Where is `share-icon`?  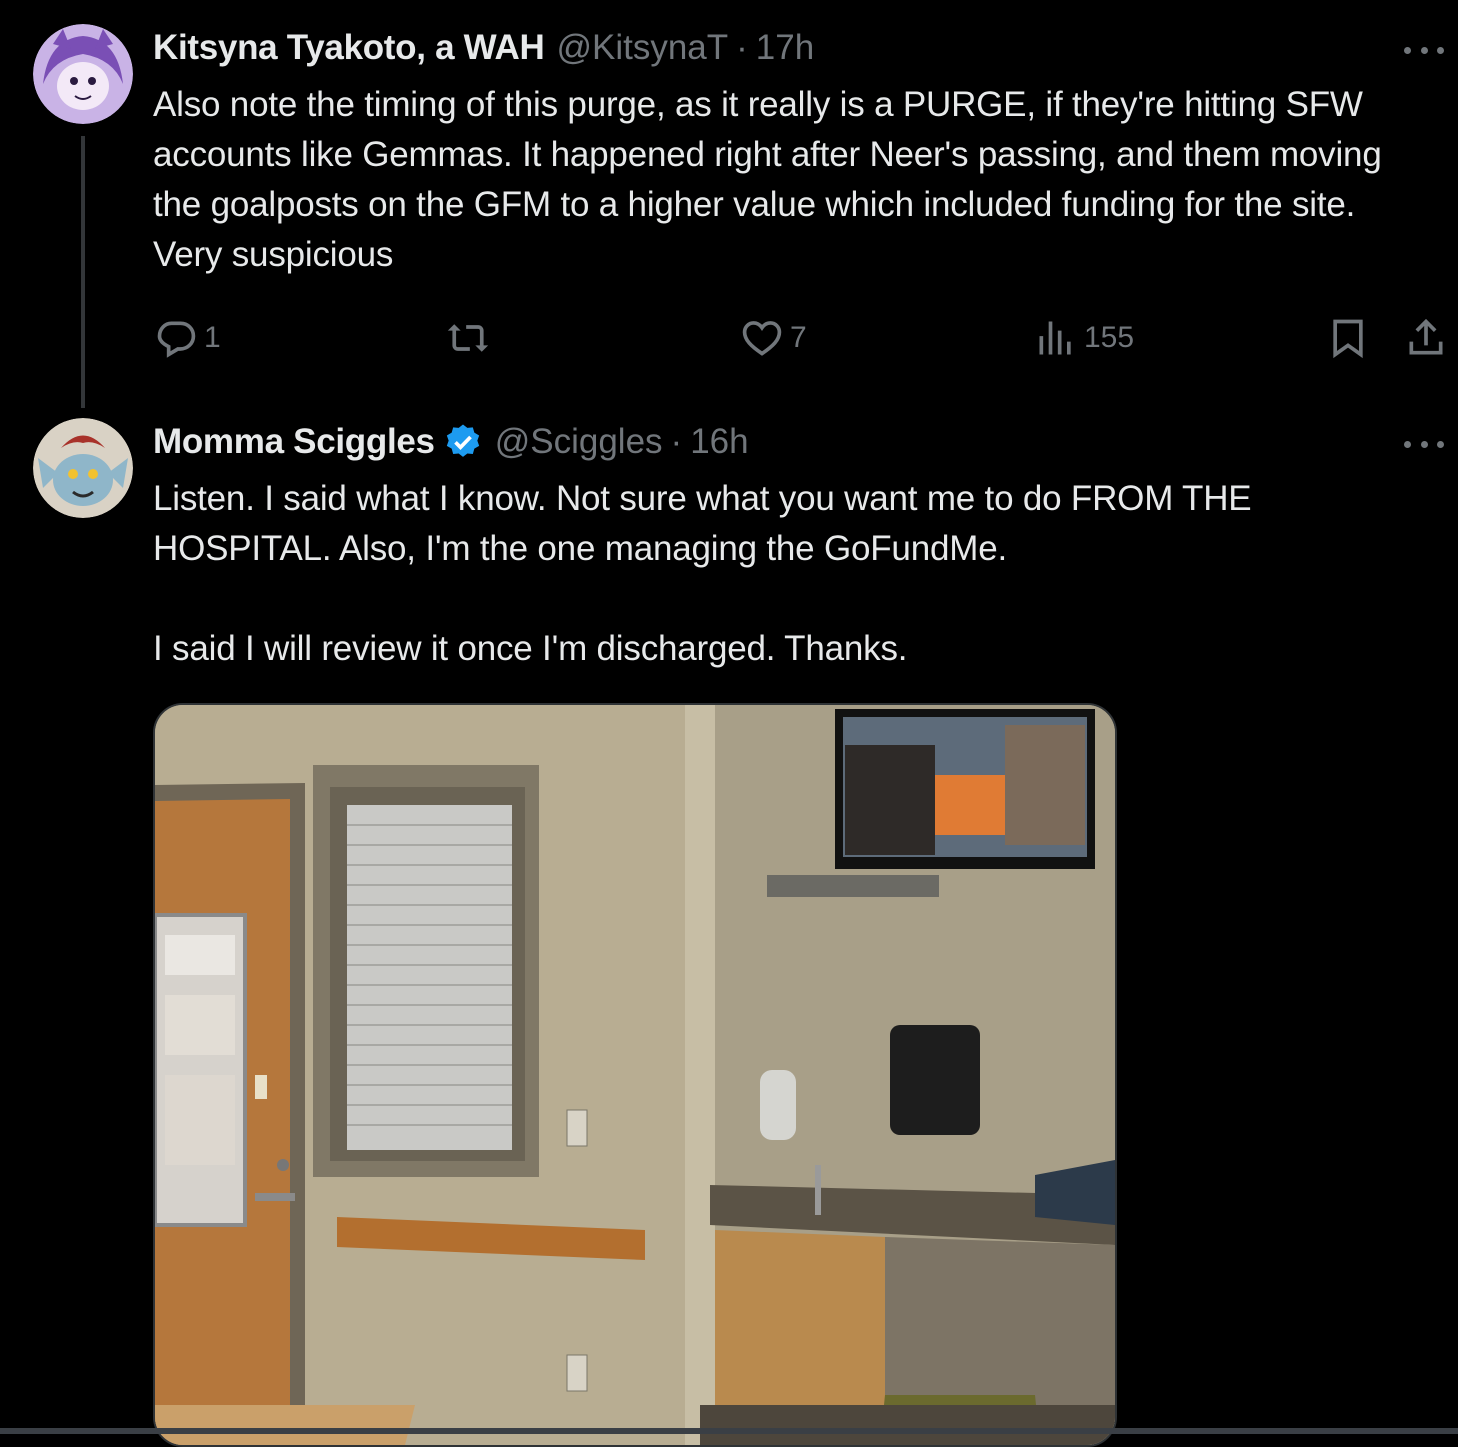 share-icon is located at coordinates (1426, 336).